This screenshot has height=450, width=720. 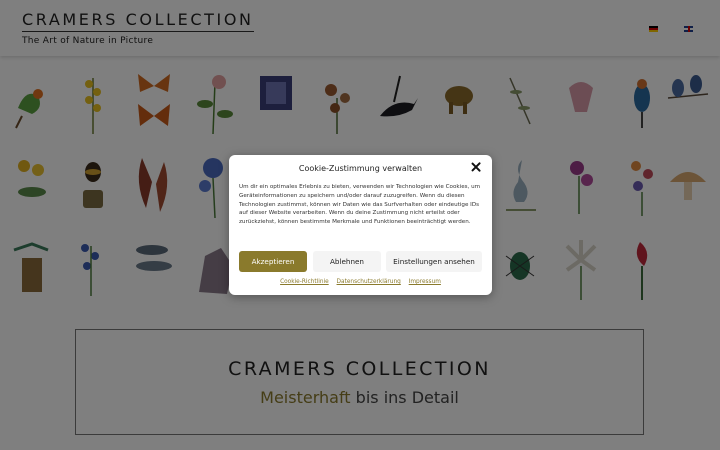 I want to click on imprint-link: Impressum, so click(x=425, y=282).